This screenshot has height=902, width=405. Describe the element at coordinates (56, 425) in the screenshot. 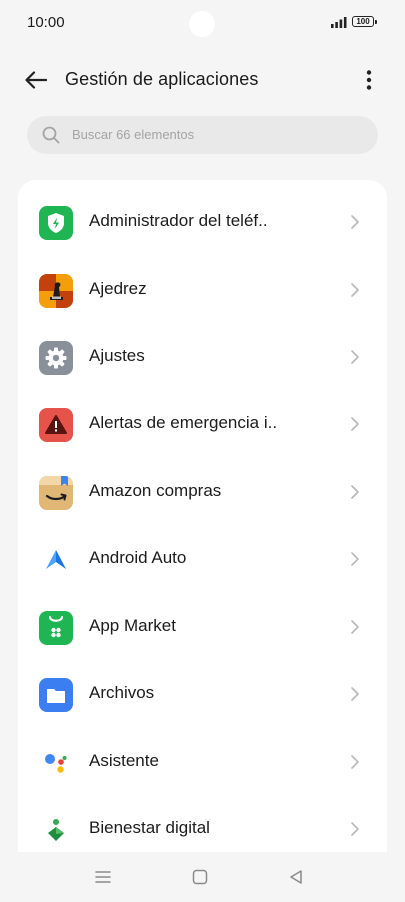

I see `warning-icon` at that location.